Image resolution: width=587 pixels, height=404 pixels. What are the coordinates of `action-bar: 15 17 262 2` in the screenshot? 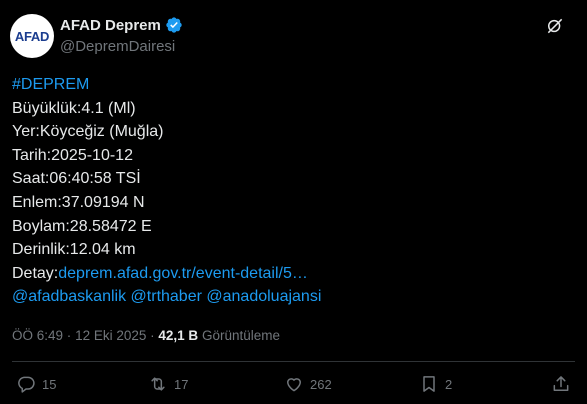 It's located at (293, 387).